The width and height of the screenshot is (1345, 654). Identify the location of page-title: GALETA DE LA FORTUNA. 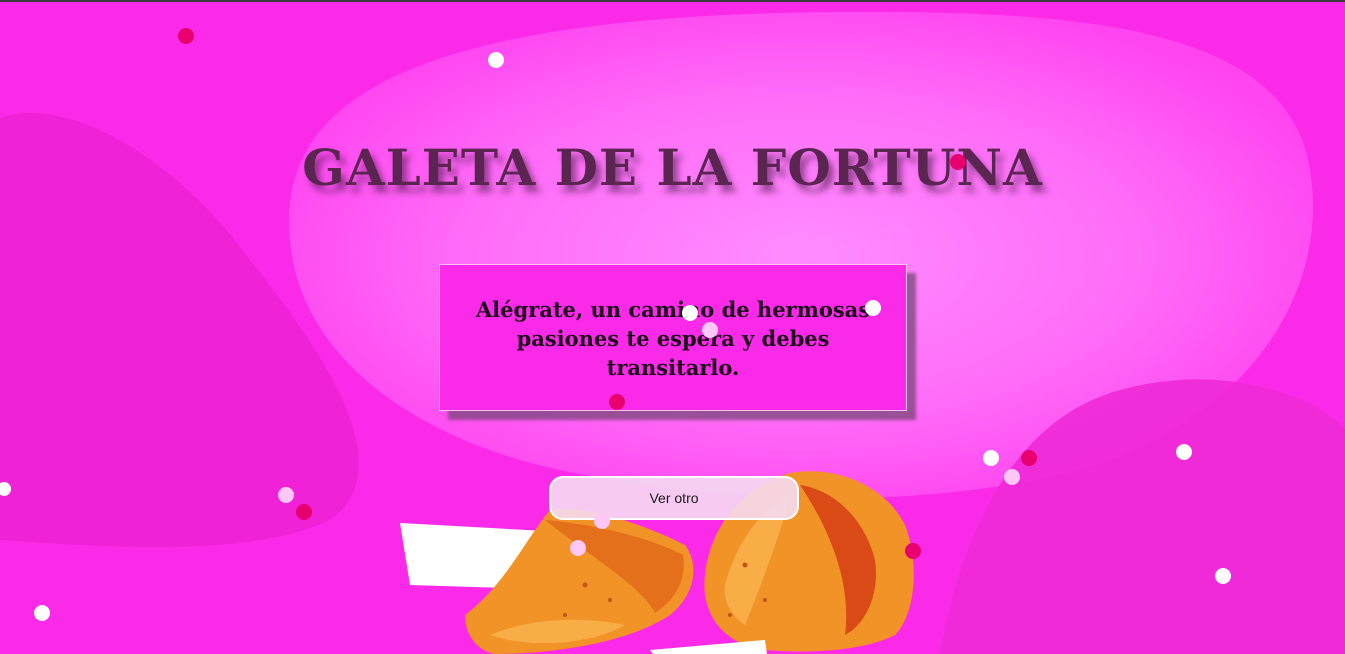
(672, 167).